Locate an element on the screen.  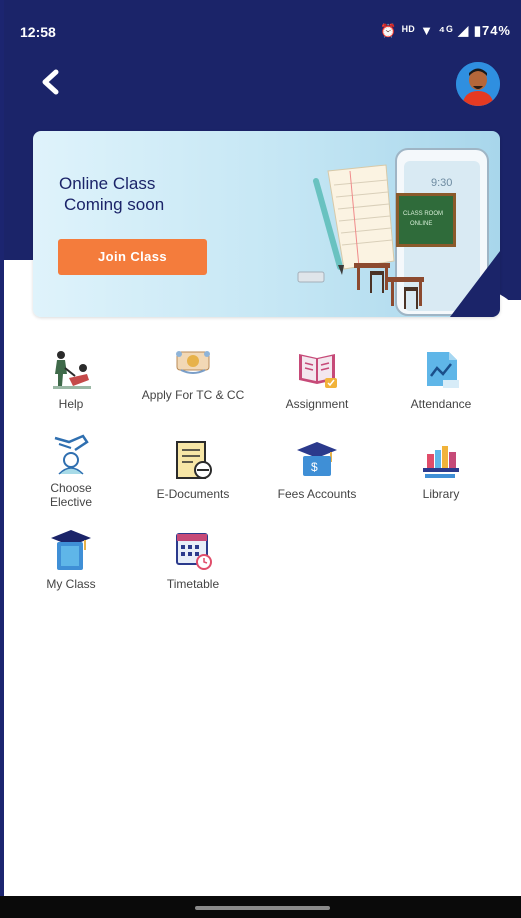
home-gesture-handle is located at coordinates (262, 908).